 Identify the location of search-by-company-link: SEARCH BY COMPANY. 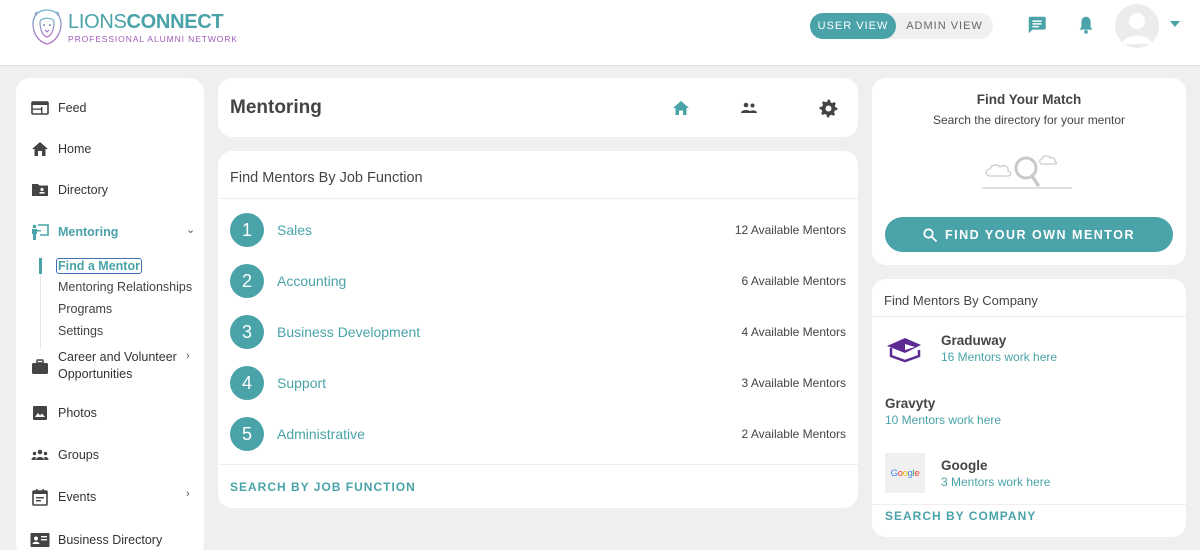
(960, 516).